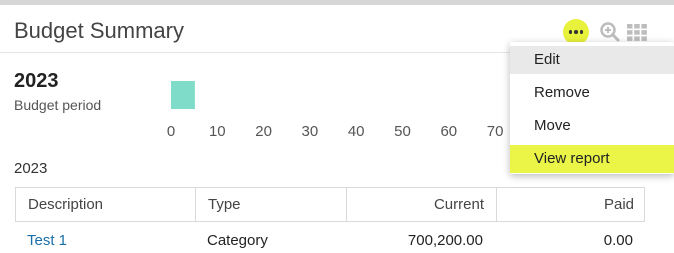 This screenshot has height=253, width=674. What do you see at coordinates (183, 95) in the screenshot?
I see `chart-bar-2023` at bounding box center [183, 95].